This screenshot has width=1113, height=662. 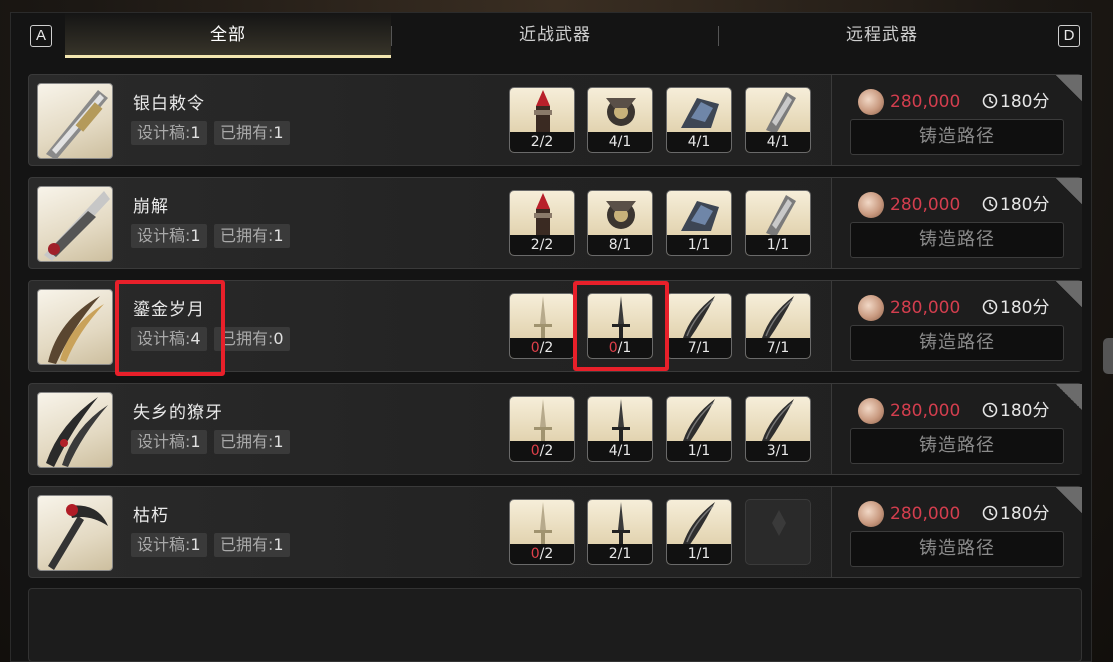 I want to click on cost-panel: 280,000 180分铸造路径, so click(x=956, y=429).